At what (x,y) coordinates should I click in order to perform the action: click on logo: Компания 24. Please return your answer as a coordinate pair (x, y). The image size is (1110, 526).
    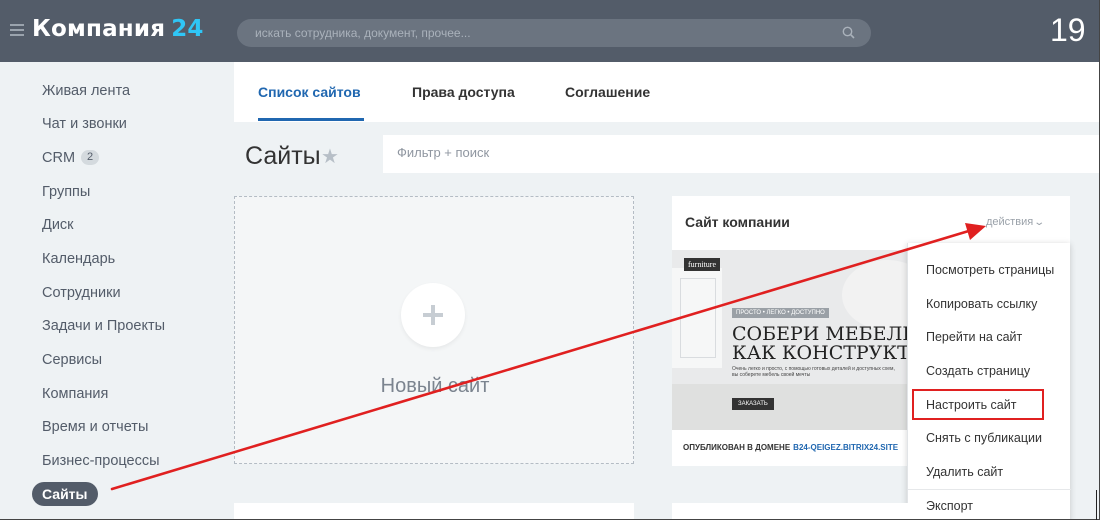
    Looking at the image, I should click on (118, 29).